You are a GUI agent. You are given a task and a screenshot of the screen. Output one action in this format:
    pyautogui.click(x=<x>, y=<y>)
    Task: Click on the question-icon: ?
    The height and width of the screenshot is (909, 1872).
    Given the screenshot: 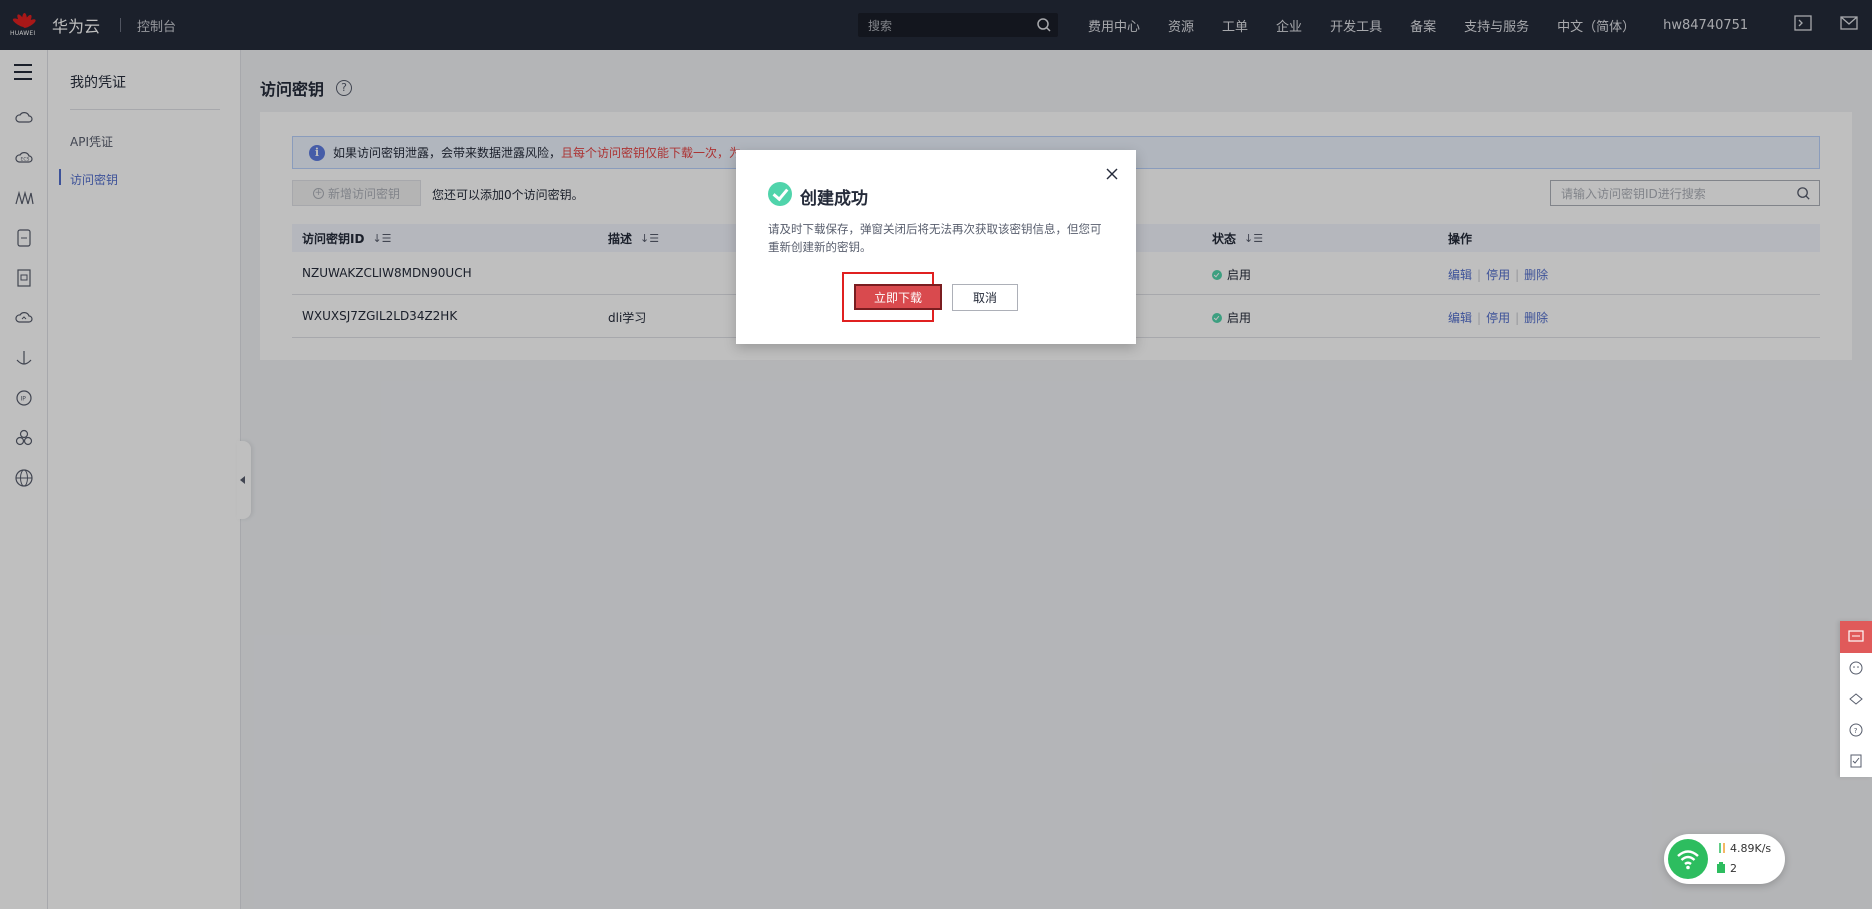 What is the action you would take?
    pyautogui.click(x=1856, y=730)
    